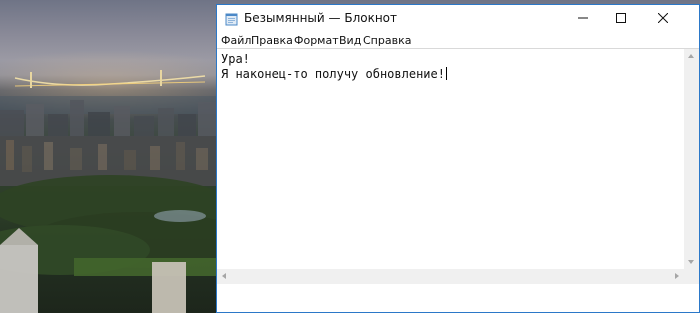  What do you see at coordinates (316, 40) in the screenshot?
I see `menu-format: Формат` at bounding box center [316, 40].